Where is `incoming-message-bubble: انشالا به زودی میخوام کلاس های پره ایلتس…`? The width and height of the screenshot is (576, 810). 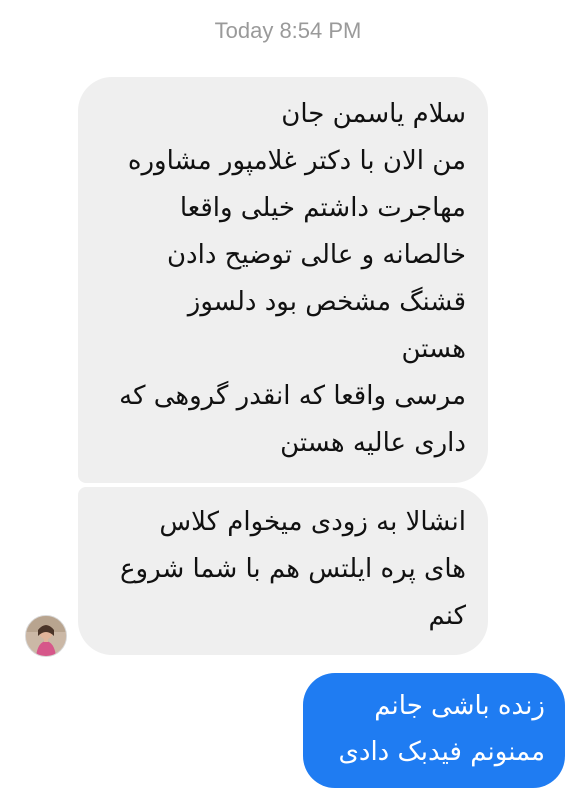 incoming-message-bubble: انشالا به زودی میخوام کلاس های پره ایلتس… is located at coordinates (283, 571).